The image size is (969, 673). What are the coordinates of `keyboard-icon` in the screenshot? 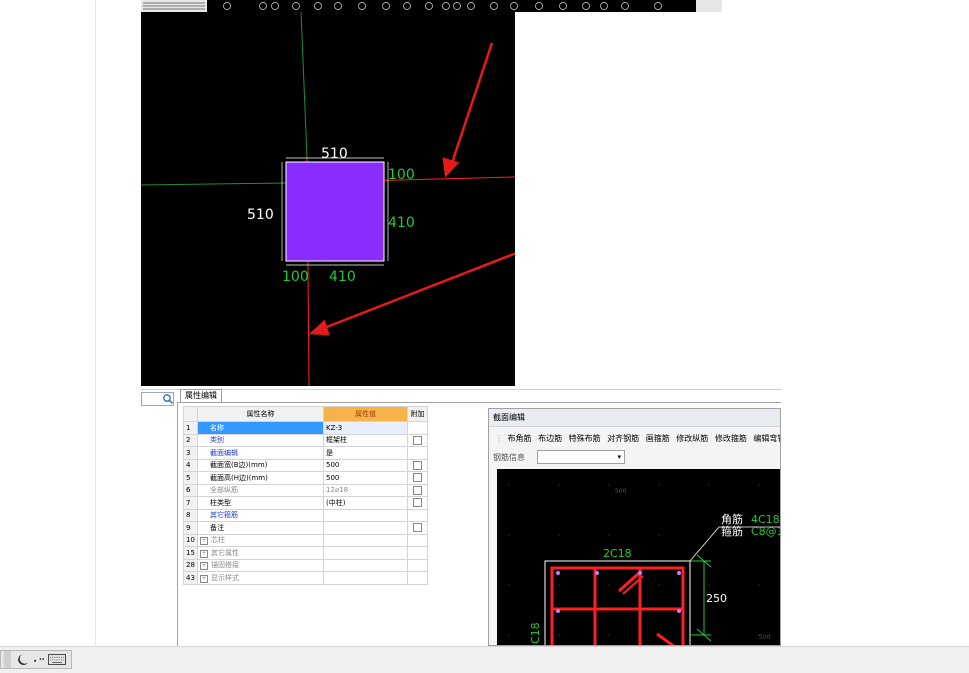 It's located at (57, 659).